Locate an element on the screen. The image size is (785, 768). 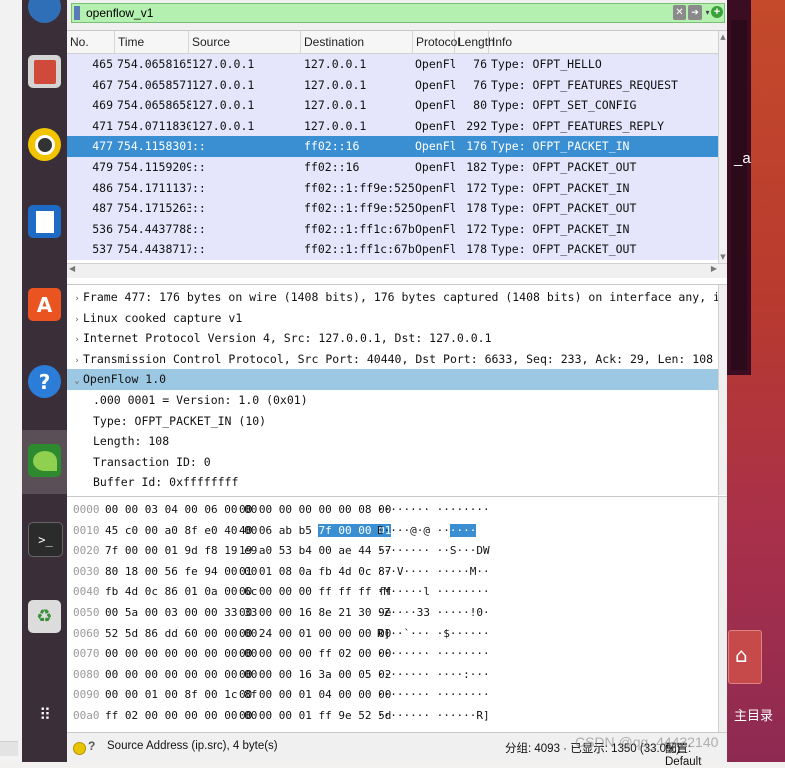
scroll-left-icon: ◀ is located at coordinates (72, 268).